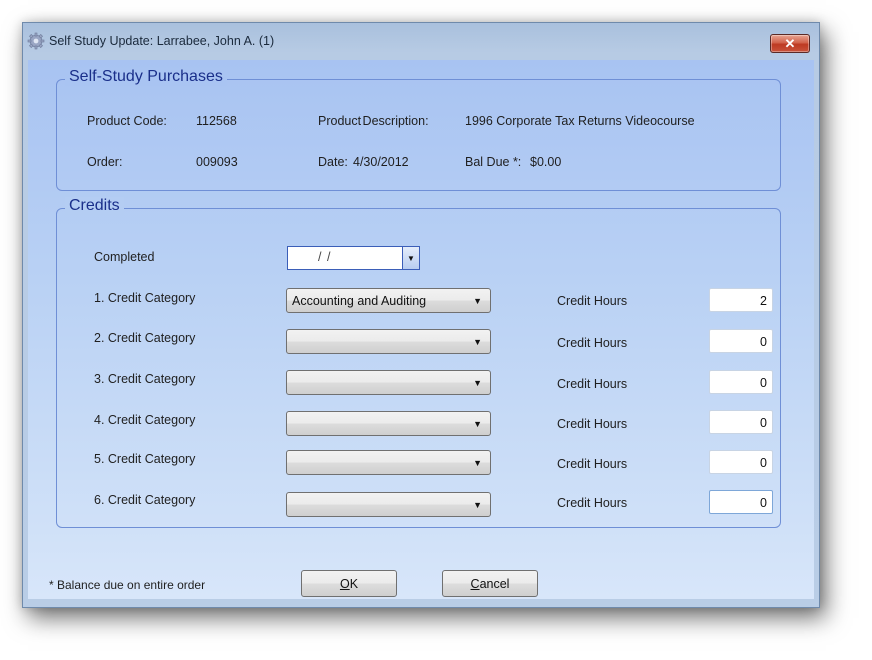 The height and width of the screenshot is (660, 872). I want to click on cancel-mnemonic: C, so click(475, 583).